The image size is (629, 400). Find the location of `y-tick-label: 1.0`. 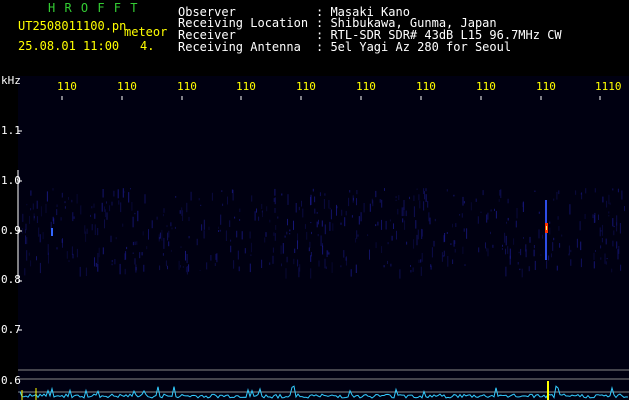

y-tick-label: 1.0 is located at coordinates (11, 180).